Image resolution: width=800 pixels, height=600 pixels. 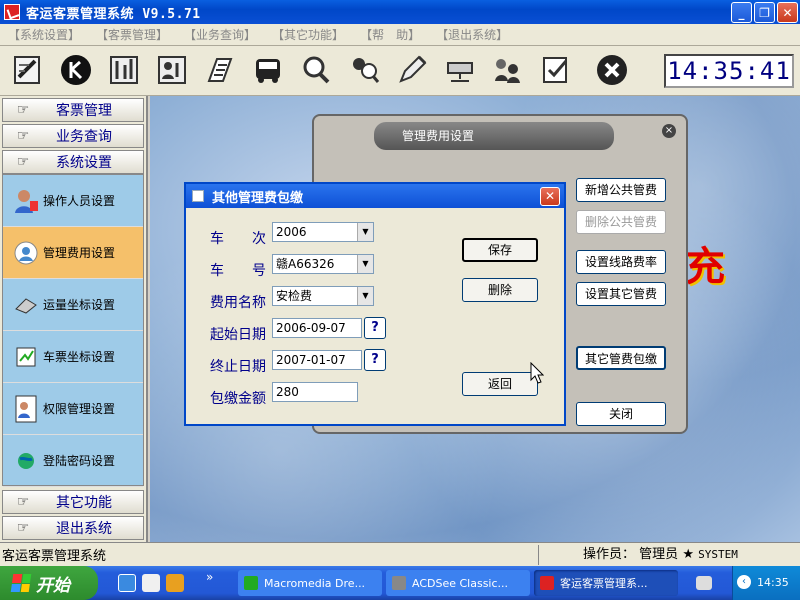 What do you see at coordinates (744, 582) in the screenshot?
I see `tray-expand-icon: ‹` at bounding box center [744, 582].